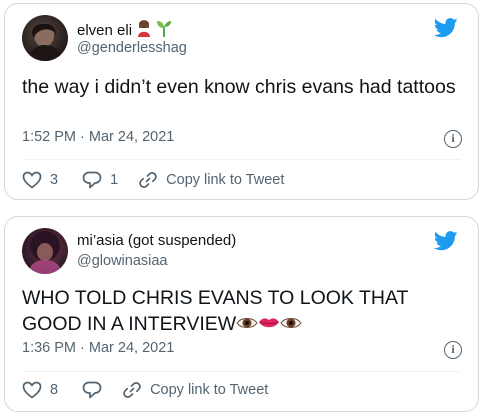 The image size is (484, 416). Describe the element at coordinates (122, 261) in the screenshot. I see `handle: @glowinasiaa` at that location.